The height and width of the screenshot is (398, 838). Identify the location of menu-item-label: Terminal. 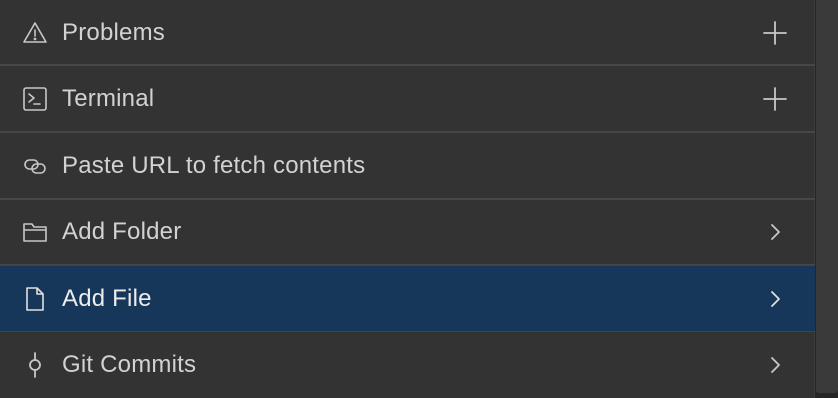
(108, 98).